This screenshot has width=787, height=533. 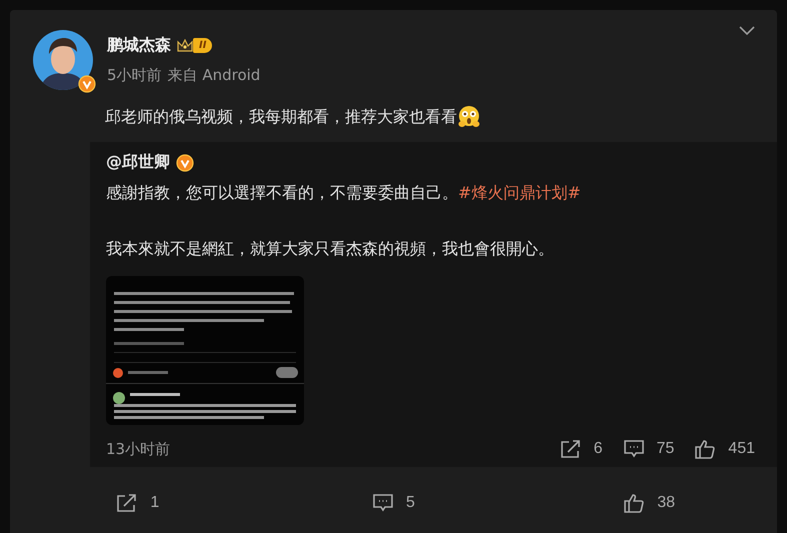 I want to click on chevron-down-icon, so click(x=747, y=31).